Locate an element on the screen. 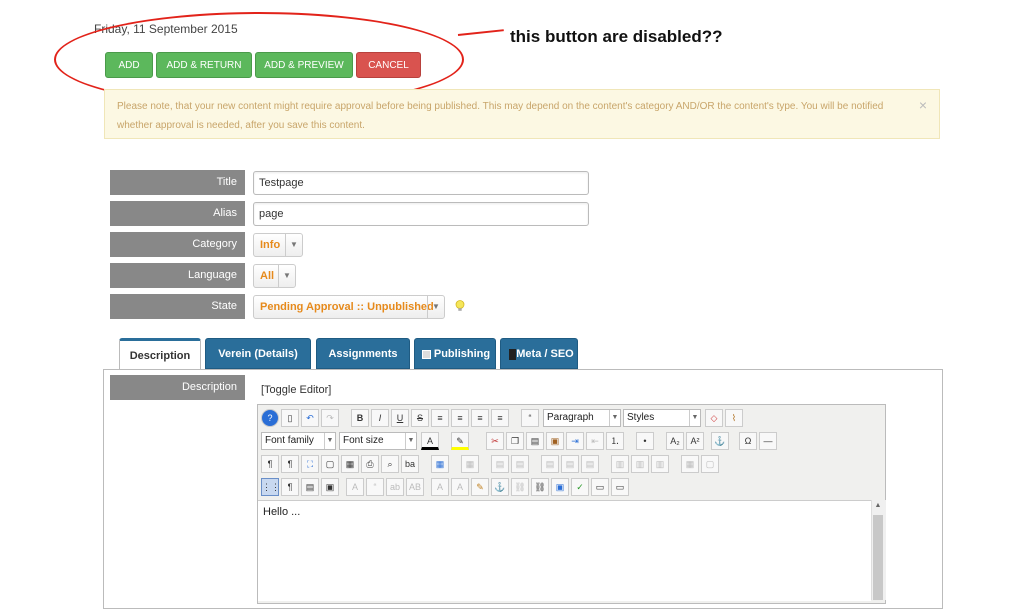 The height and width of the screenshot is (609, 1024). tab-meta-seo: Meta / SEO is located at coordinates (539, 353).